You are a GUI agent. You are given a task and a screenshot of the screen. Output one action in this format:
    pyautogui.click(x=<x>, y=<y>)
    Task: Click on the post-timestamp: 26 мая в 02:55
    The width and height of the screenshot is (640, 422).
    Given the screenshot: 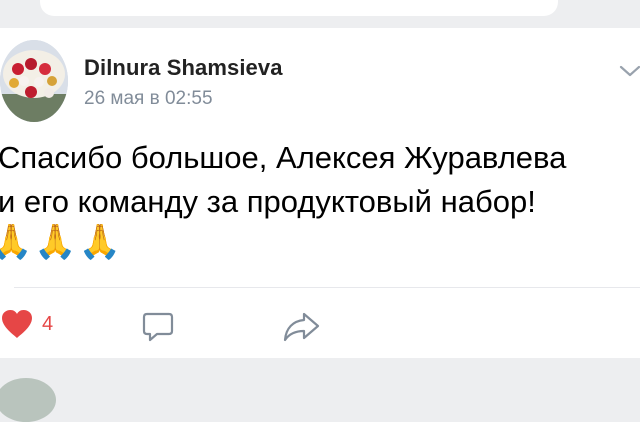 What is the action you would take?
    pyautogui.click(x=148, y=99)
    